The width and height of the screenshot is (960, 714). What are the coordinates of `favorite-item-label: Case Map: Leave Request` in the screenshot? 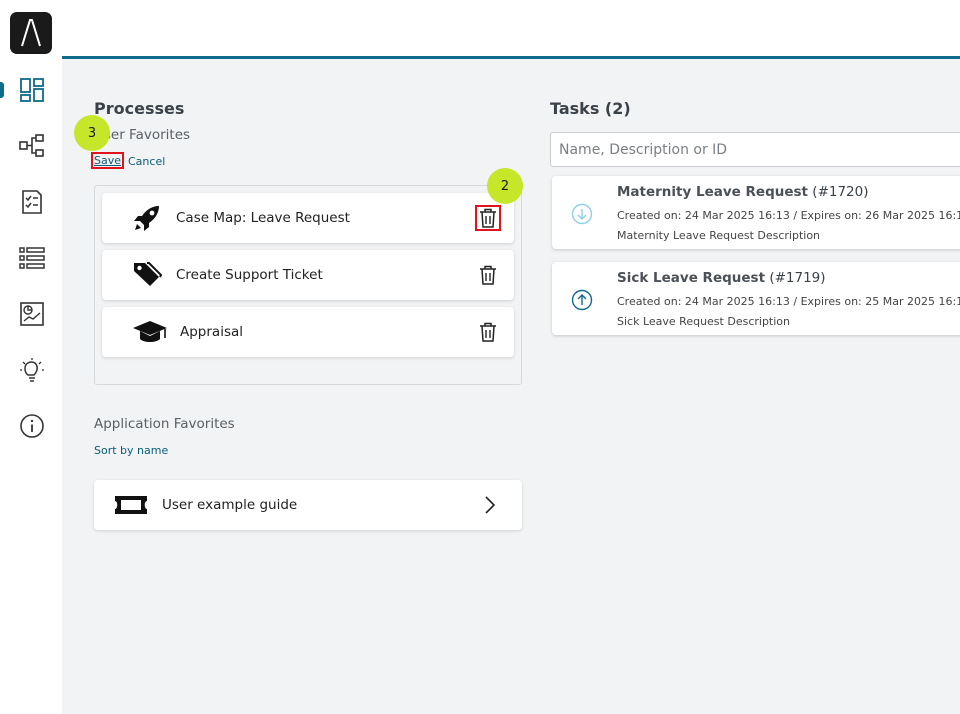 It's located at (263, 218).